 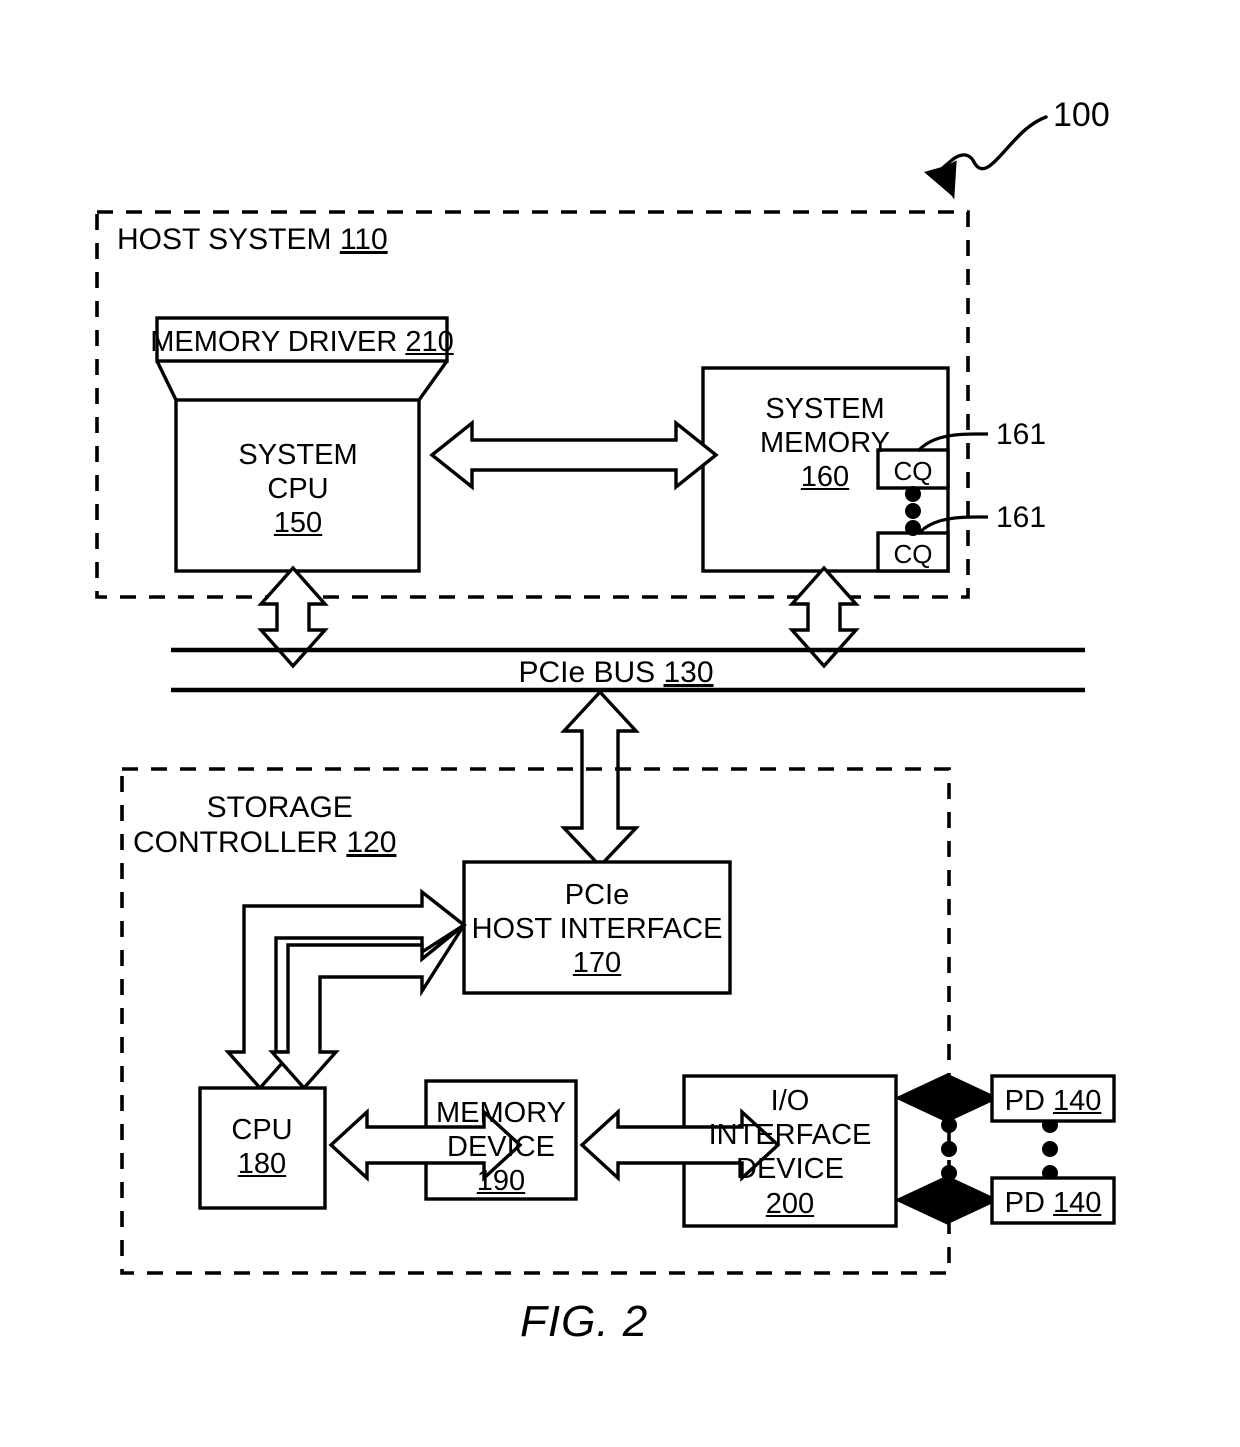 I want to click on physical-device-label-1: PD 140, so click(x=1053, y=1101).